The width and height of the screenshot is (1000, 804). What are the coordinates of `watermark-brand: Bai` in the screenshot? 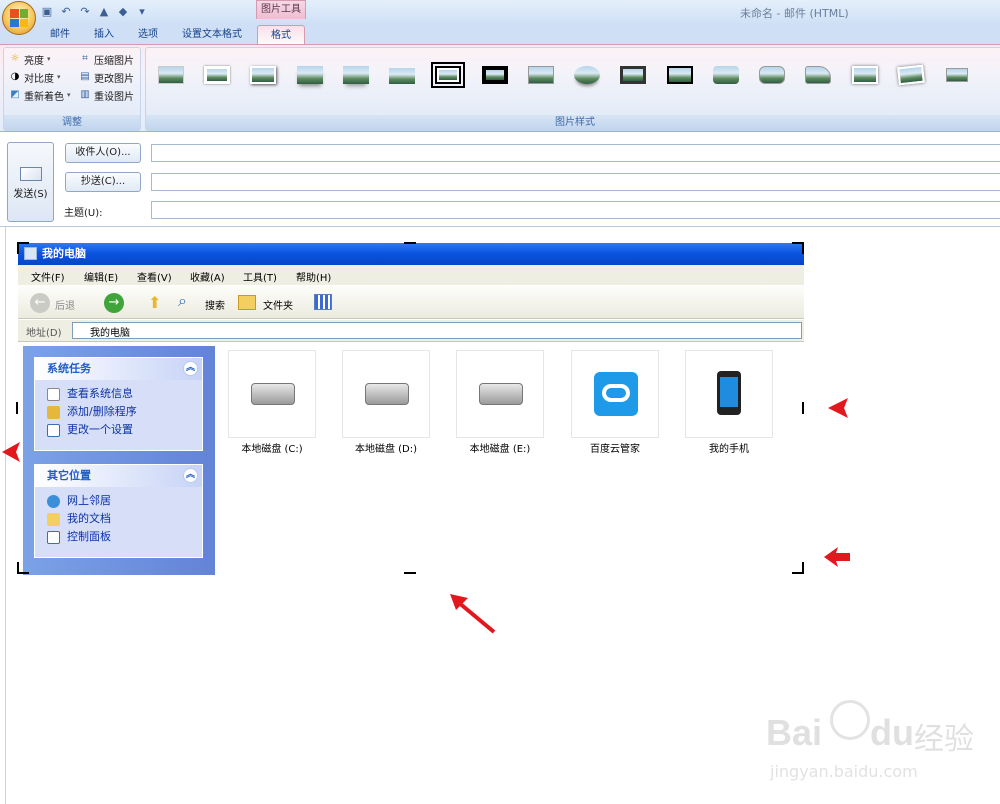 It's located at (794, 732).